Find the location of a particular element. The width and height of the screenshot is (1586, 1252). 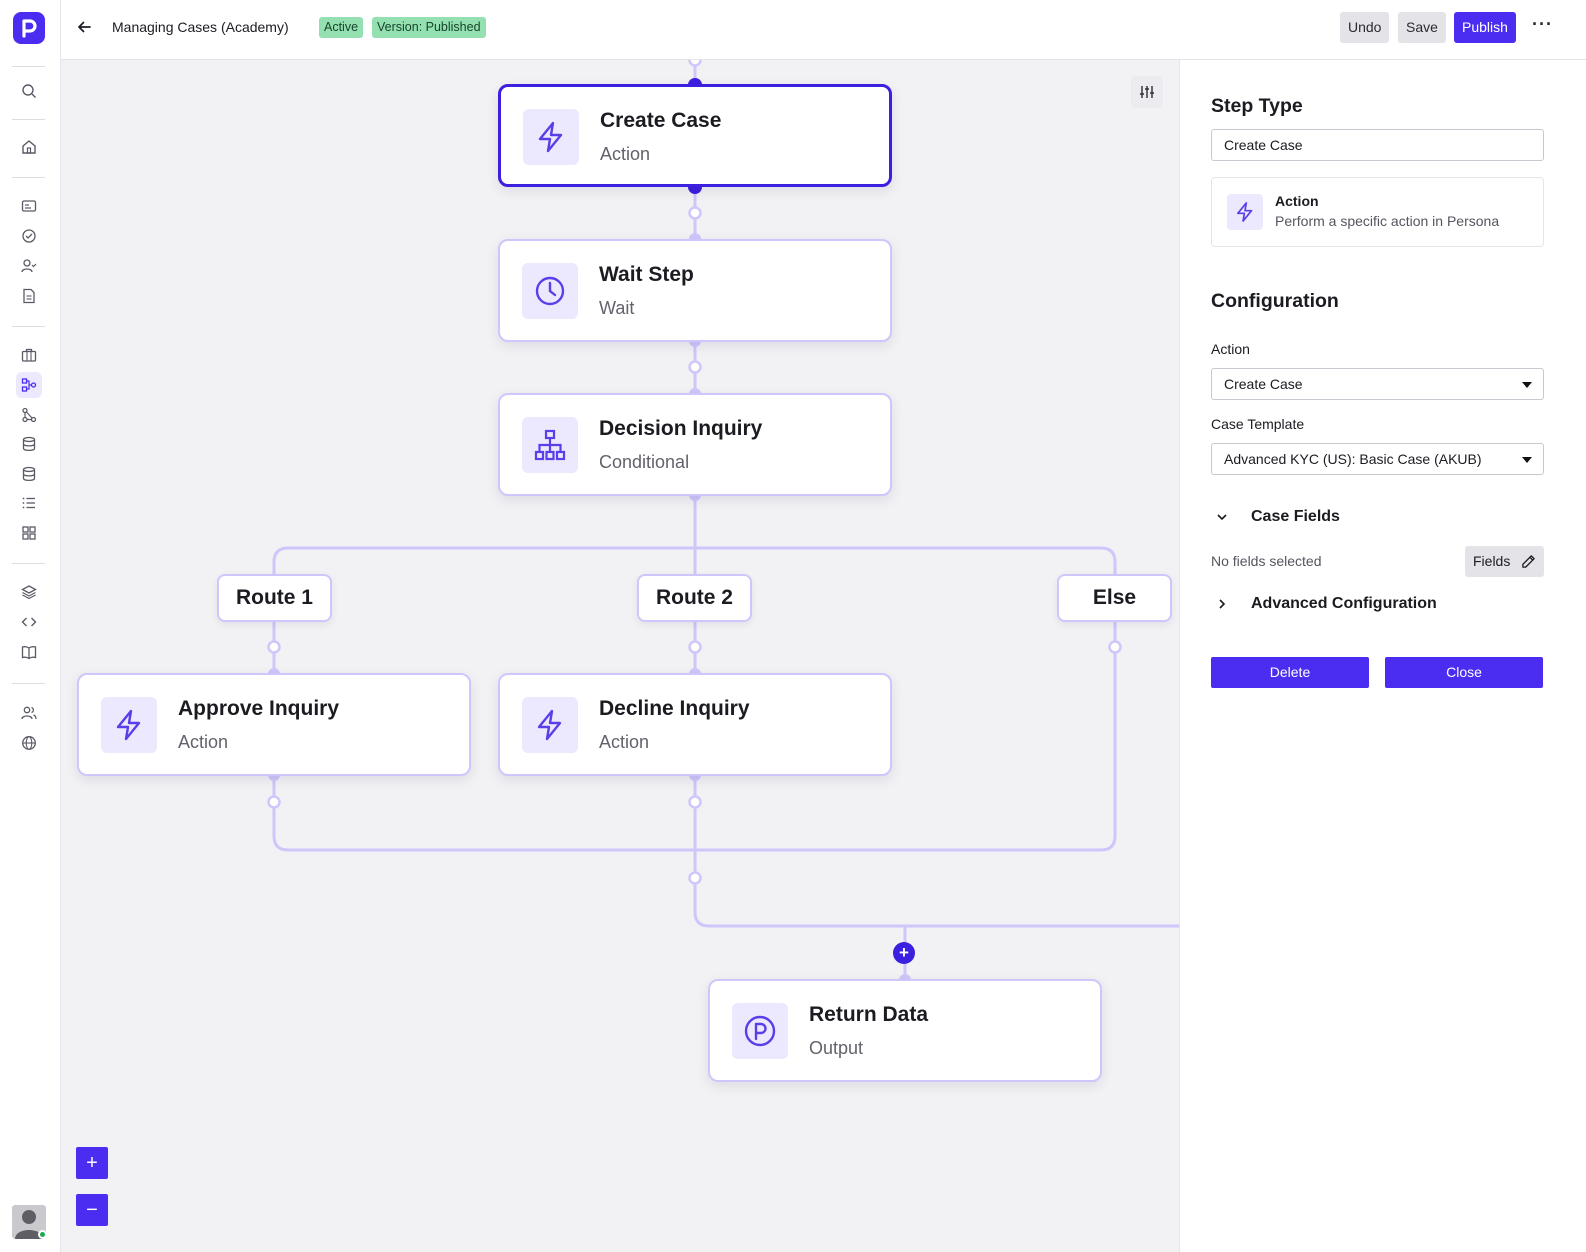

chevron-right-icon is located at coordinates (1222, 604).